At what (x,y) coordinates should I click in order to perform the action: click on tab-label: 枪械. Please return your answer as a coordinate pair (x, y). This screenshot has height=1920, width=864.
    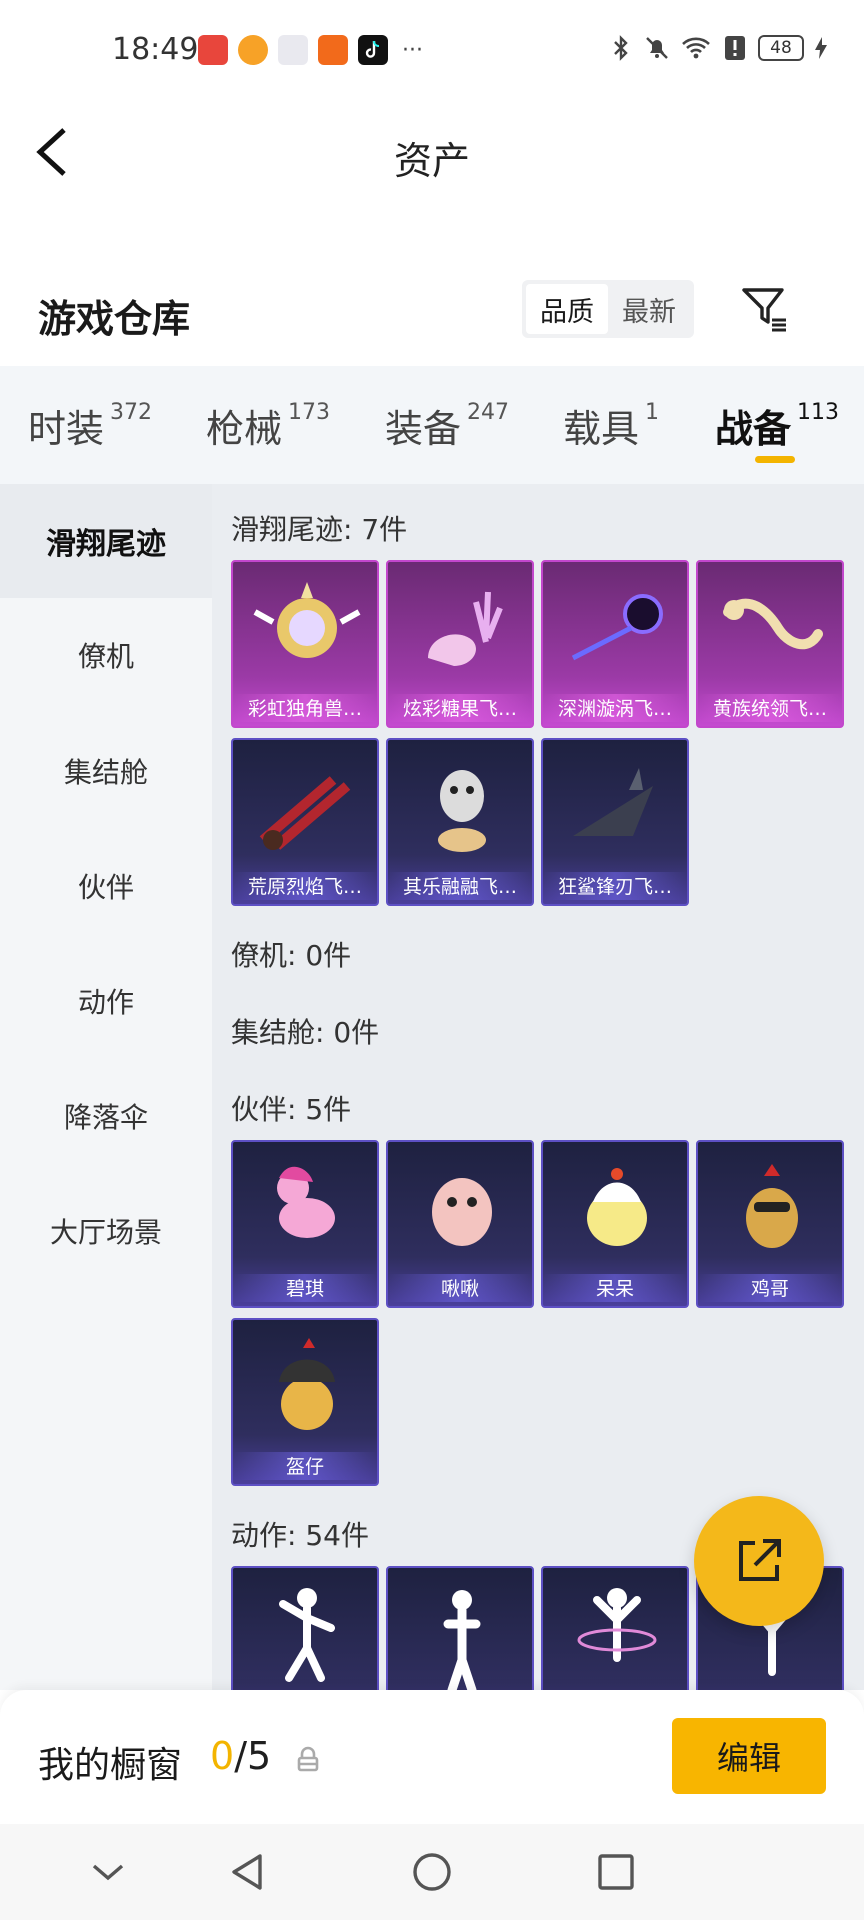
    Looking at the image, I should click on (244, 429).